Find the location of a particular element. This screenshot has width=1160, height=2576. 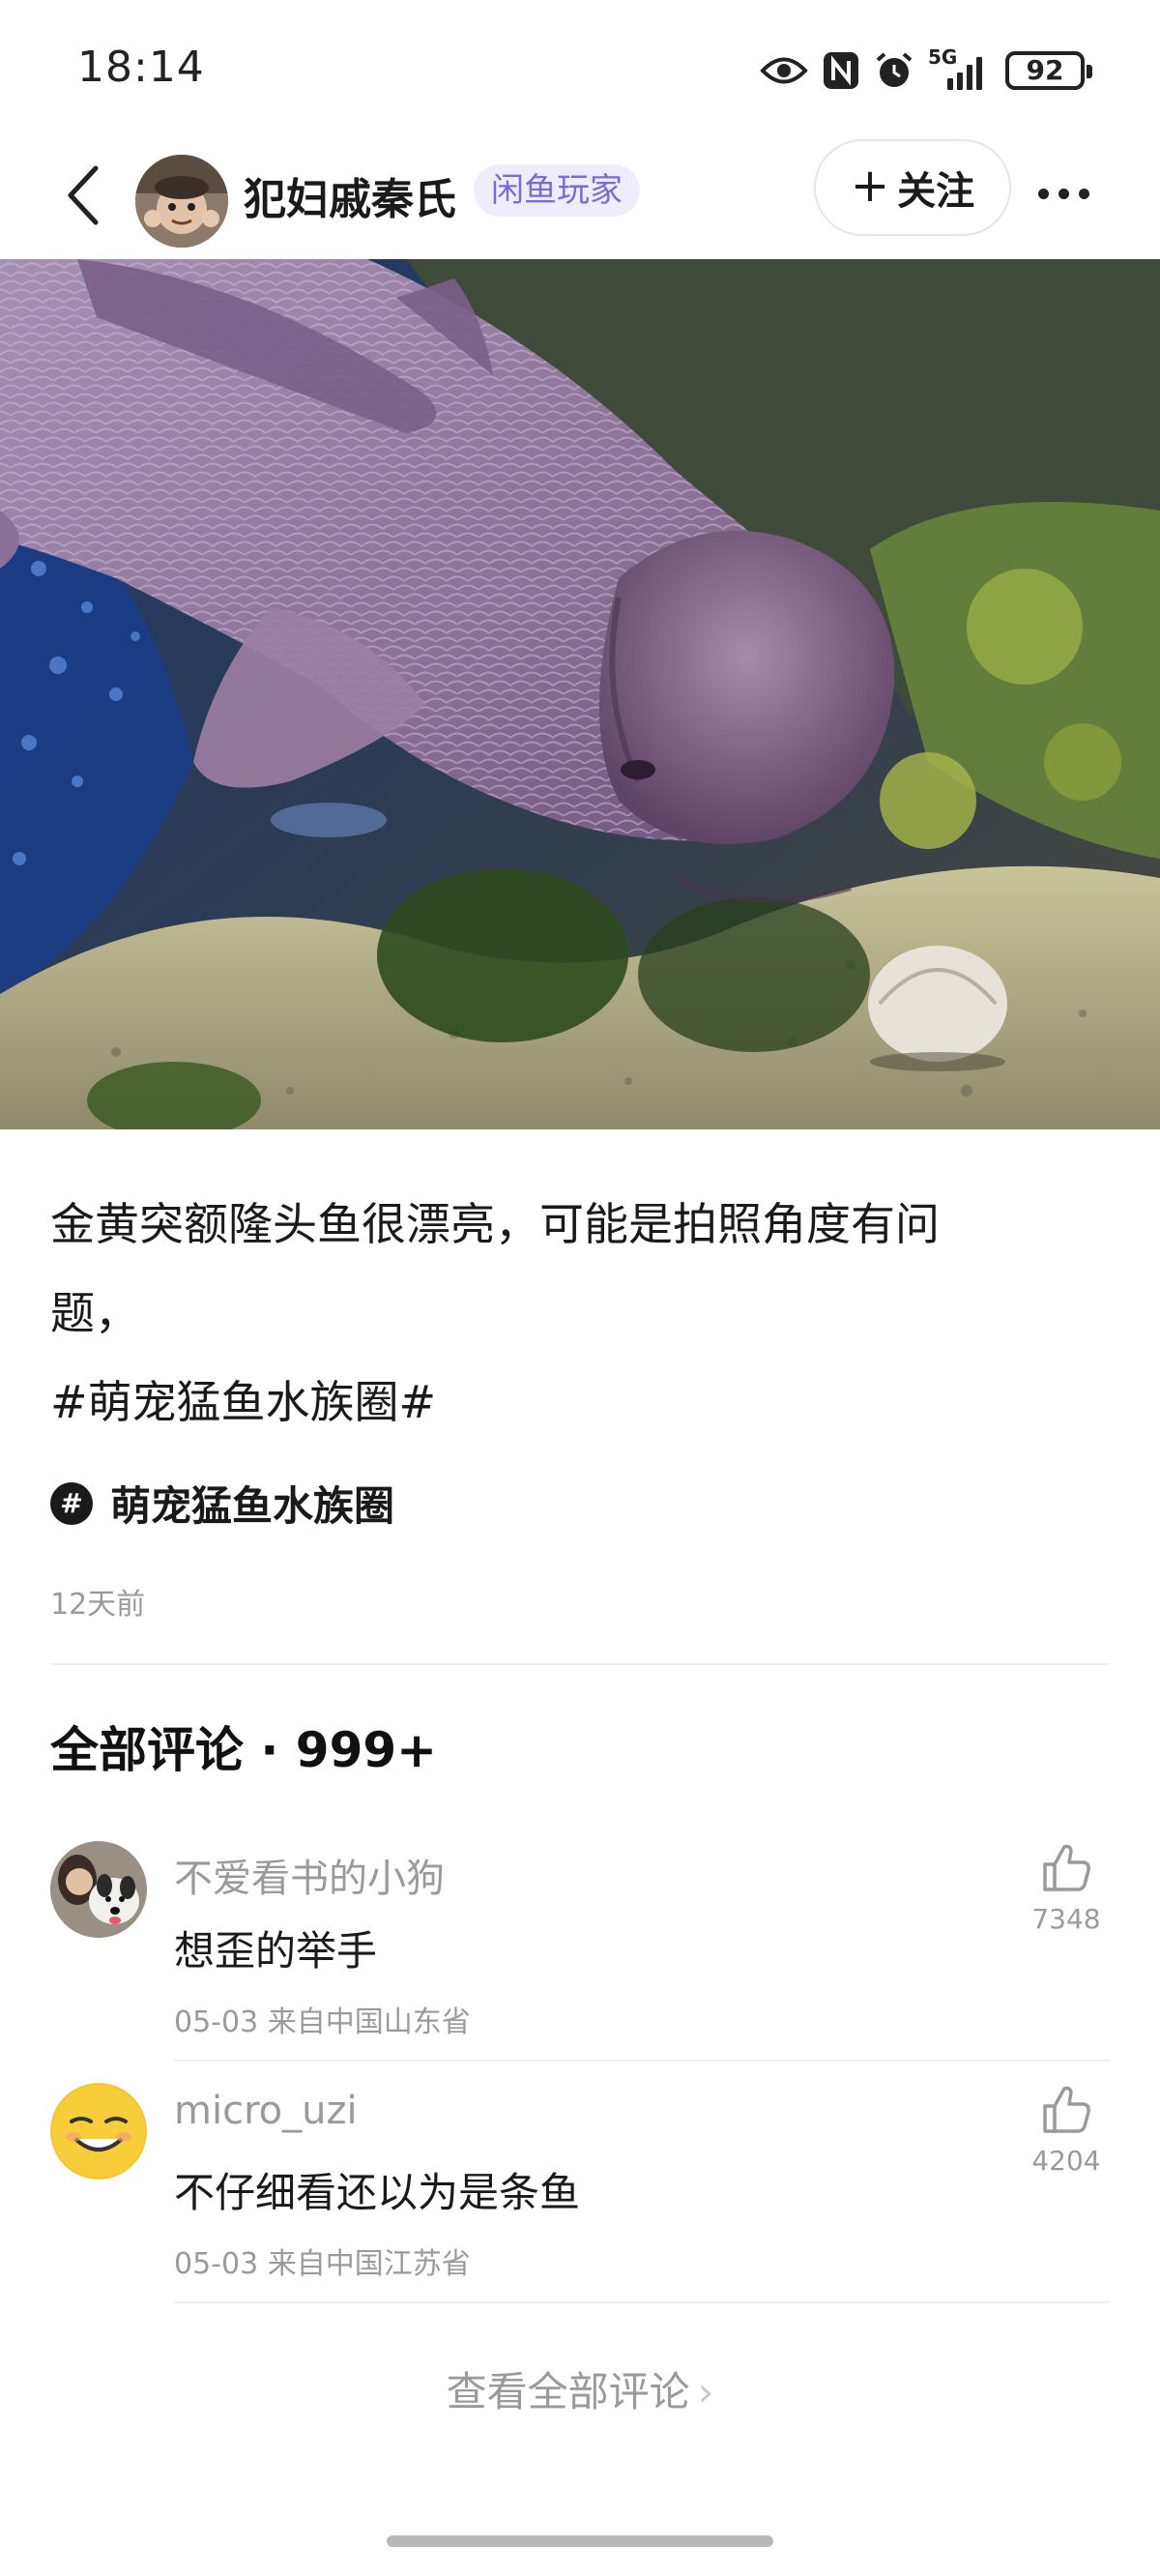

more-button is located at coordinates (1063, 193).